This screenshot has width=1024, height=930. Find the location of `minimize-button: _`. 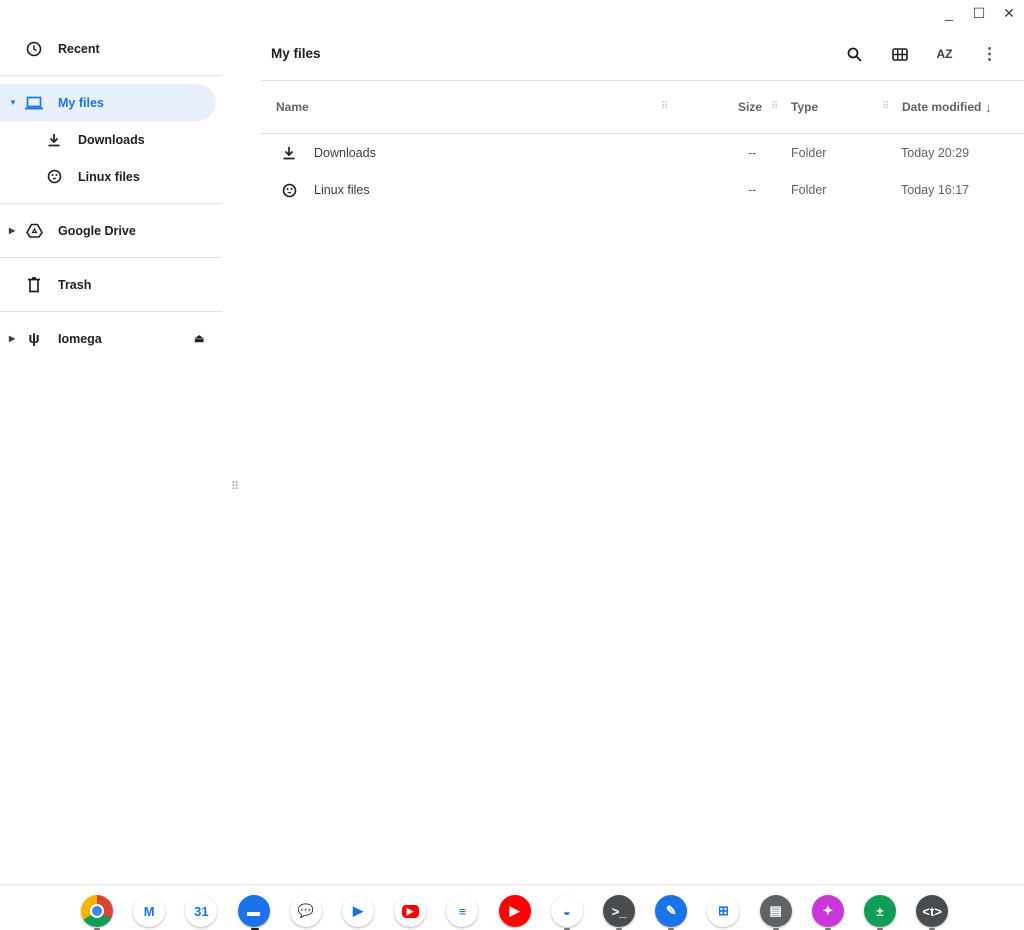

minimize-button: _ is located at coordinates (949, 13).